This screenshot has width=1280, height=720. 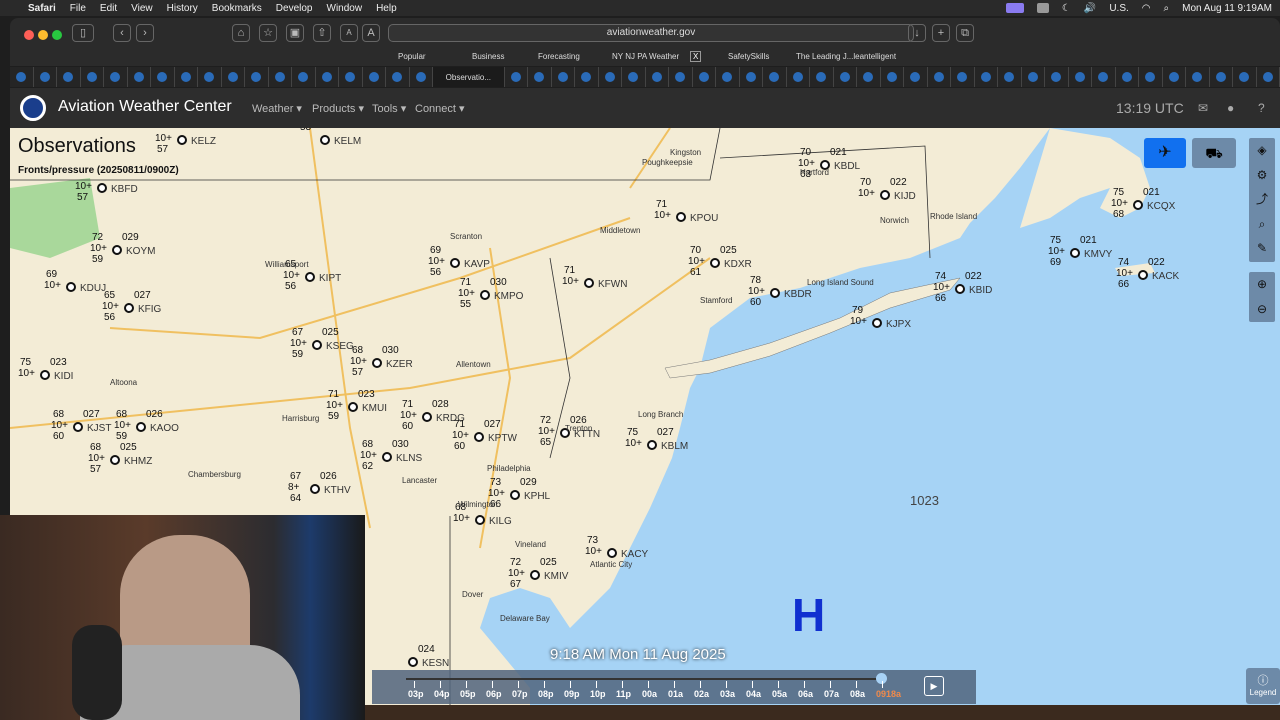 What do you see at coordinates (1261, 108) in the screenshot?
I see `help-icon: ?` at bounding box center [1261, 108].